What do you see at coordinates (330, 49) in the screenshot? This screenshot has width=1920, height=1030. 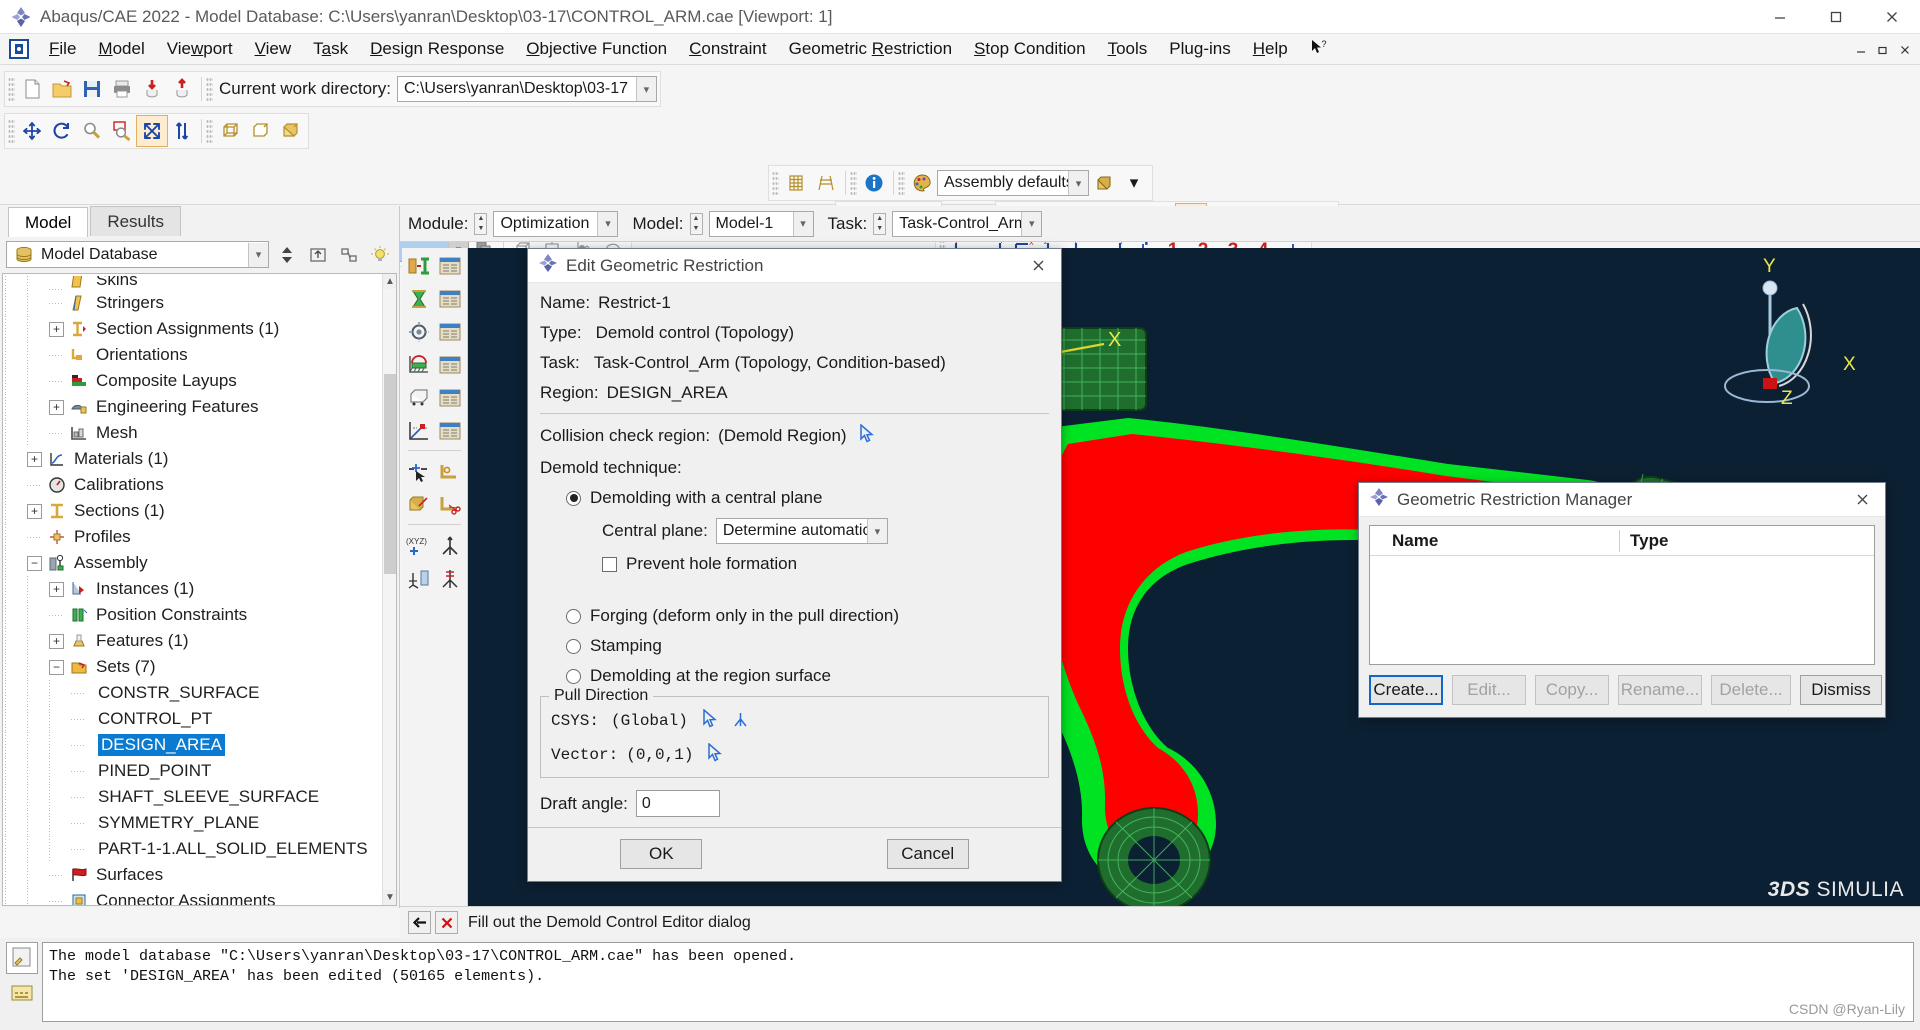 I see `menu-task: Task` at bounding box center [330, 49].